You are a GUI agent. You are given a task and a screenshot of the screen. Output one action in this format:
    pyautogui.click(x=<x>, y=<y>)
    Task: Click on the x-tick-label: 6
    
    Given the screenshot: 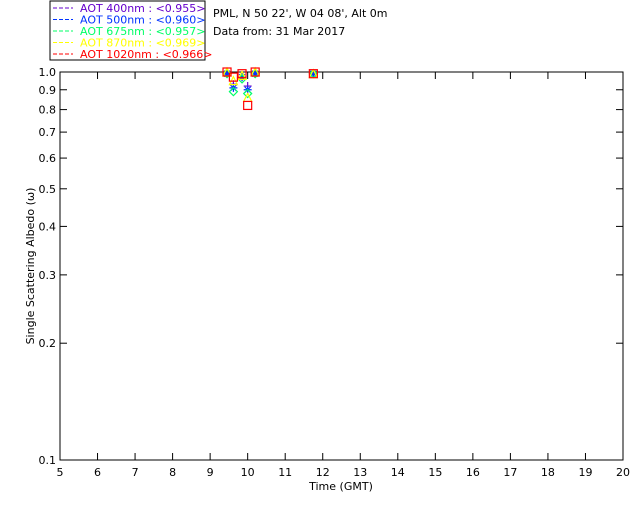 What is the action you would take?
    pyautogui.click(x=97, y=472)
    